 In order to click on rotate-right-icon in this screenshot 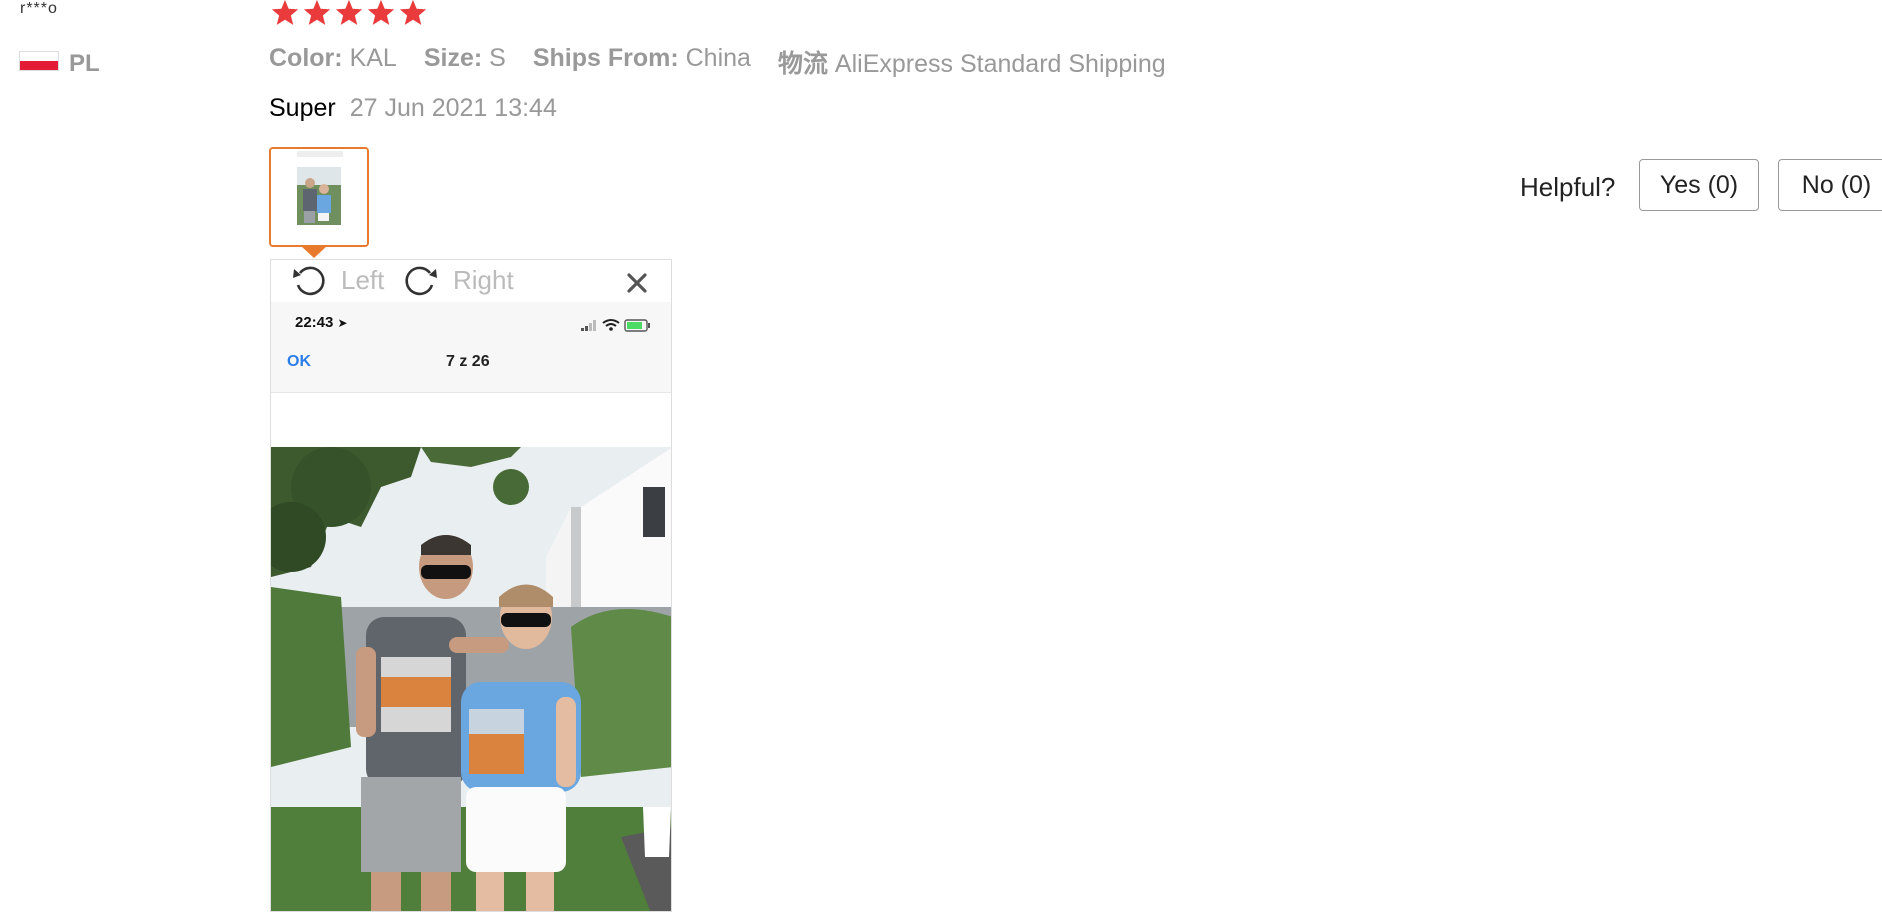, I will do `click(421, 281)`.